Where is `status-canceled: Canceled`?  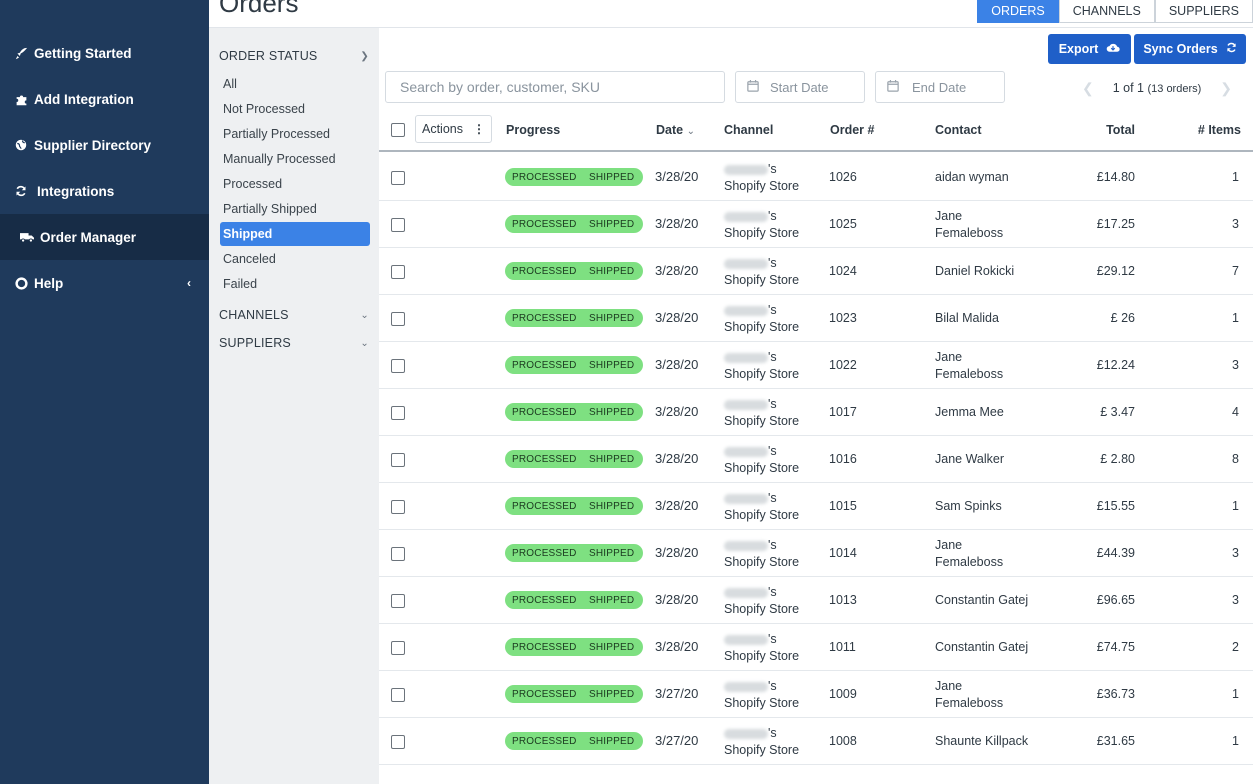 status-canceled: Canceled is located at coordinates (295, 259).